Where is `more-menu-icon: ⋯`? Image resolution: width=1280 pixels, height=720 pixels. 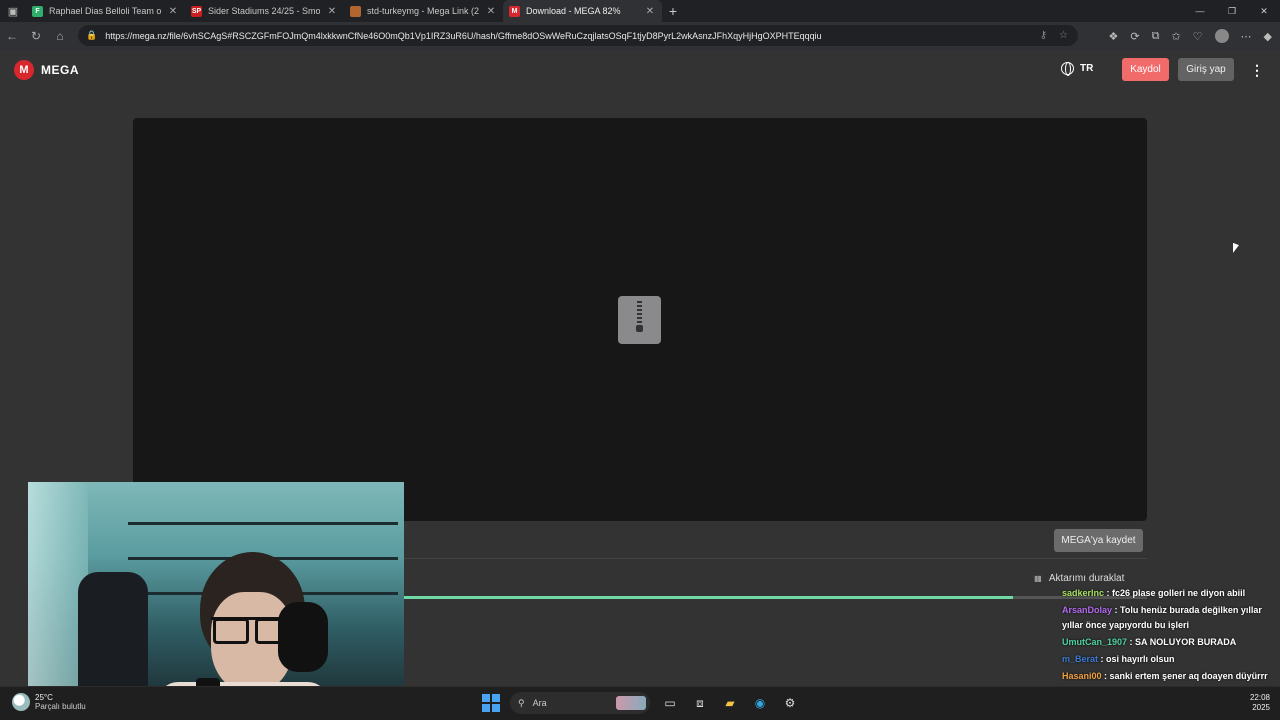
more-menu-icon: ⋯ is located at coordinates (1246, 36).